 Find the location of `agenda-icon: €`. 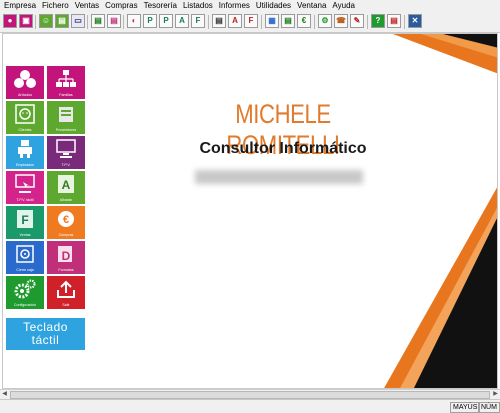

agenda-icon: € is located at coordinates (304, 21).